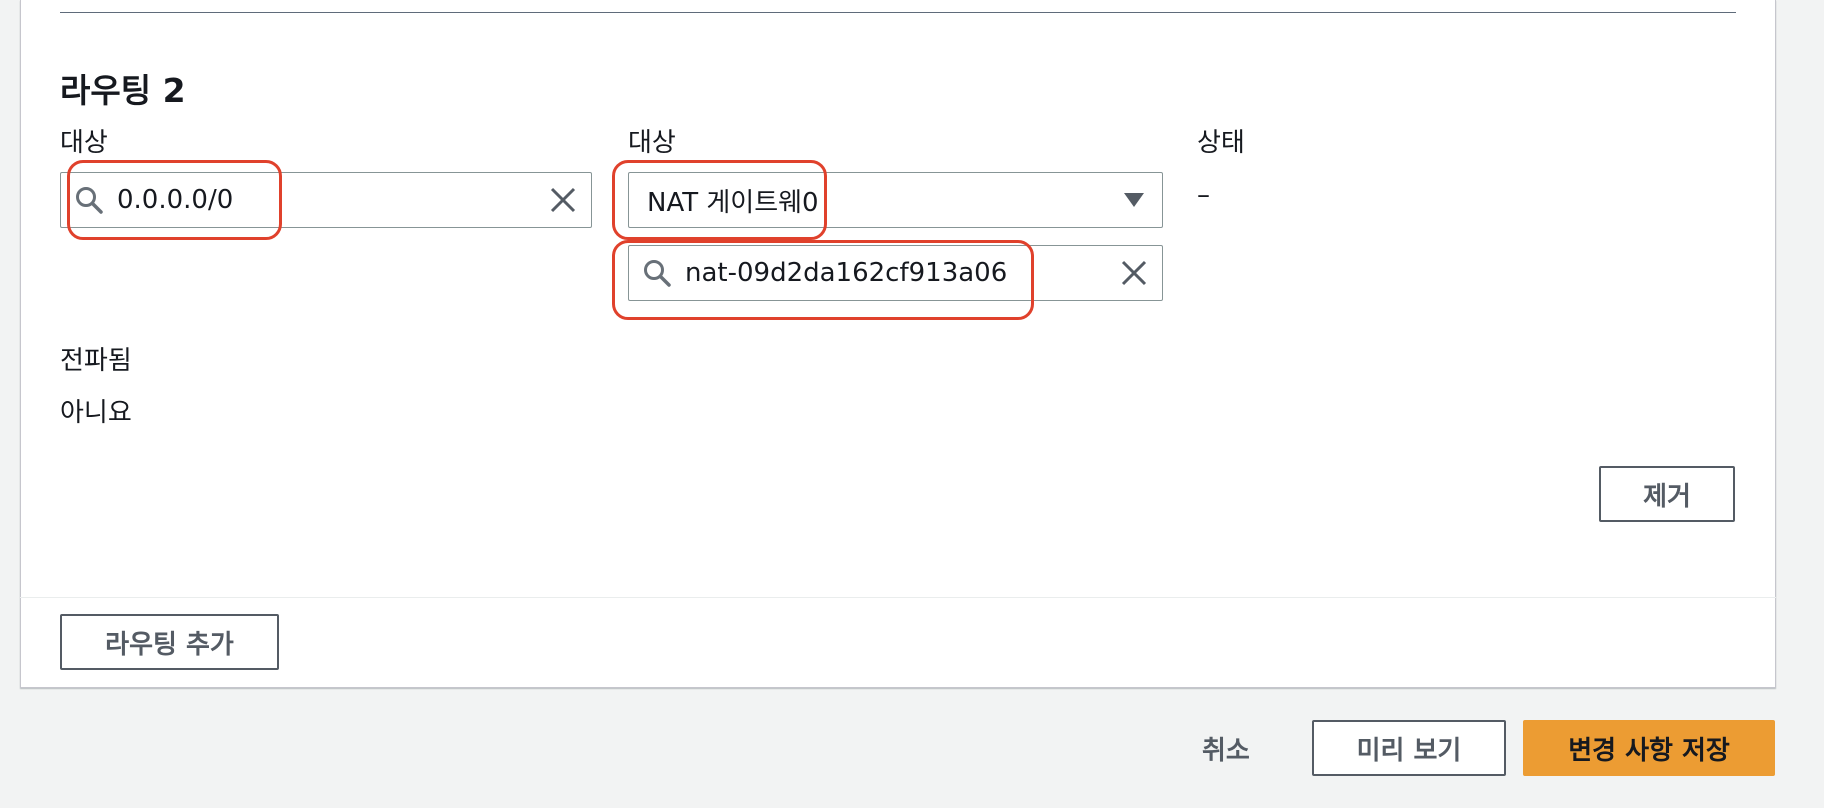 The width and height of the screenshot is (1824, 808). Describe the element at coordinates (123, 90) in the screenshot. I see `route-title: 라우팅 2` at that location.